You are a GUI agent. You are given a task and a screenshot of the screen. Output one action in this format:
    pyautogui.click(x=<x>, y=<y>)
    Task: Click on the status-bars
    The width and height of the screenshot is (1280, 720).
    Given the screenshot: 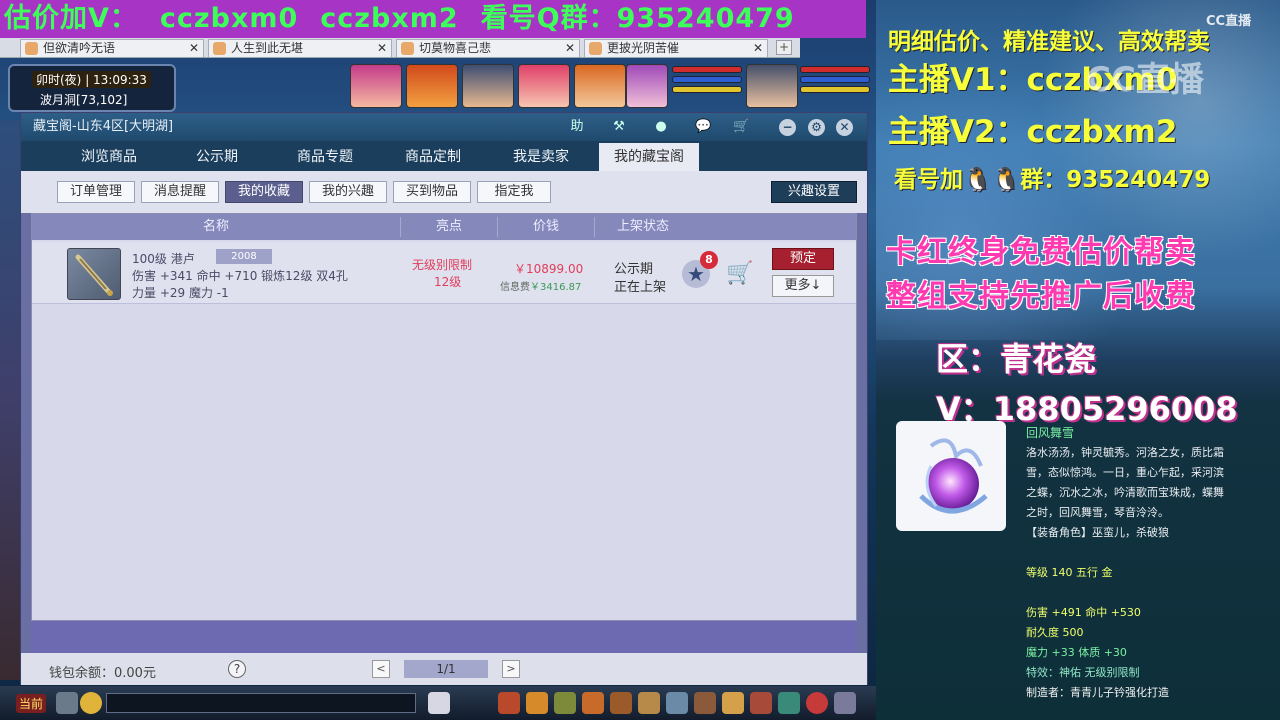 What is the action you would take?
    pyautogui.click(x=835, y=86)
    